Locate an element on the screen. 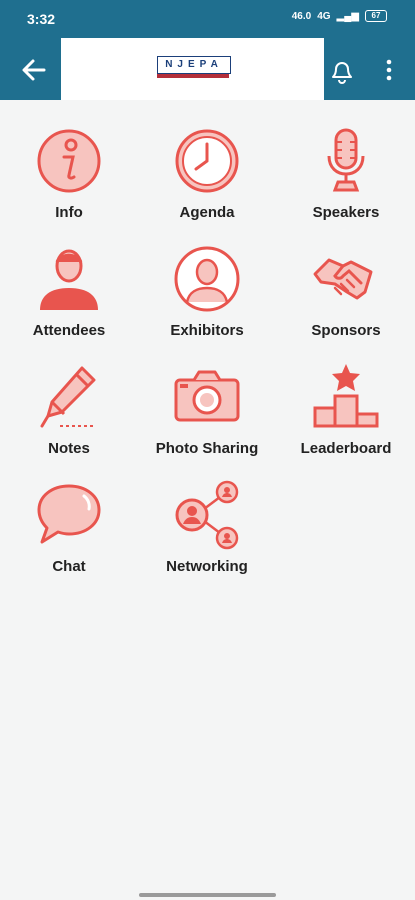 Image resolution: width=415 pixels, height=900 pixels. more-options-icon is located at coordinates (389, 70).